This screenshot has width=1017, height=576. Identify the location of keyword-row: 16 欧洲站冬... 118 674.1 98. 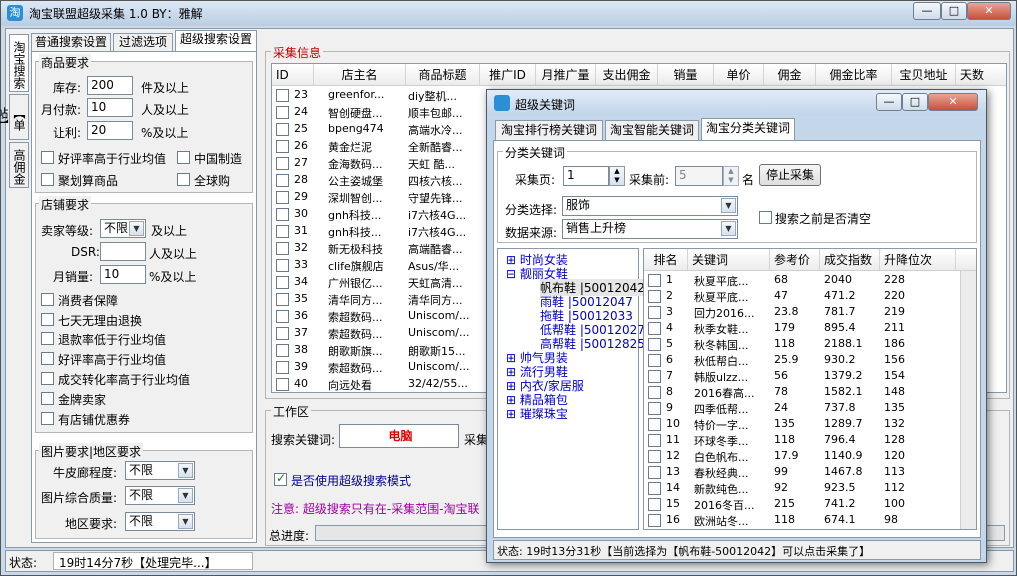
(802, 520).